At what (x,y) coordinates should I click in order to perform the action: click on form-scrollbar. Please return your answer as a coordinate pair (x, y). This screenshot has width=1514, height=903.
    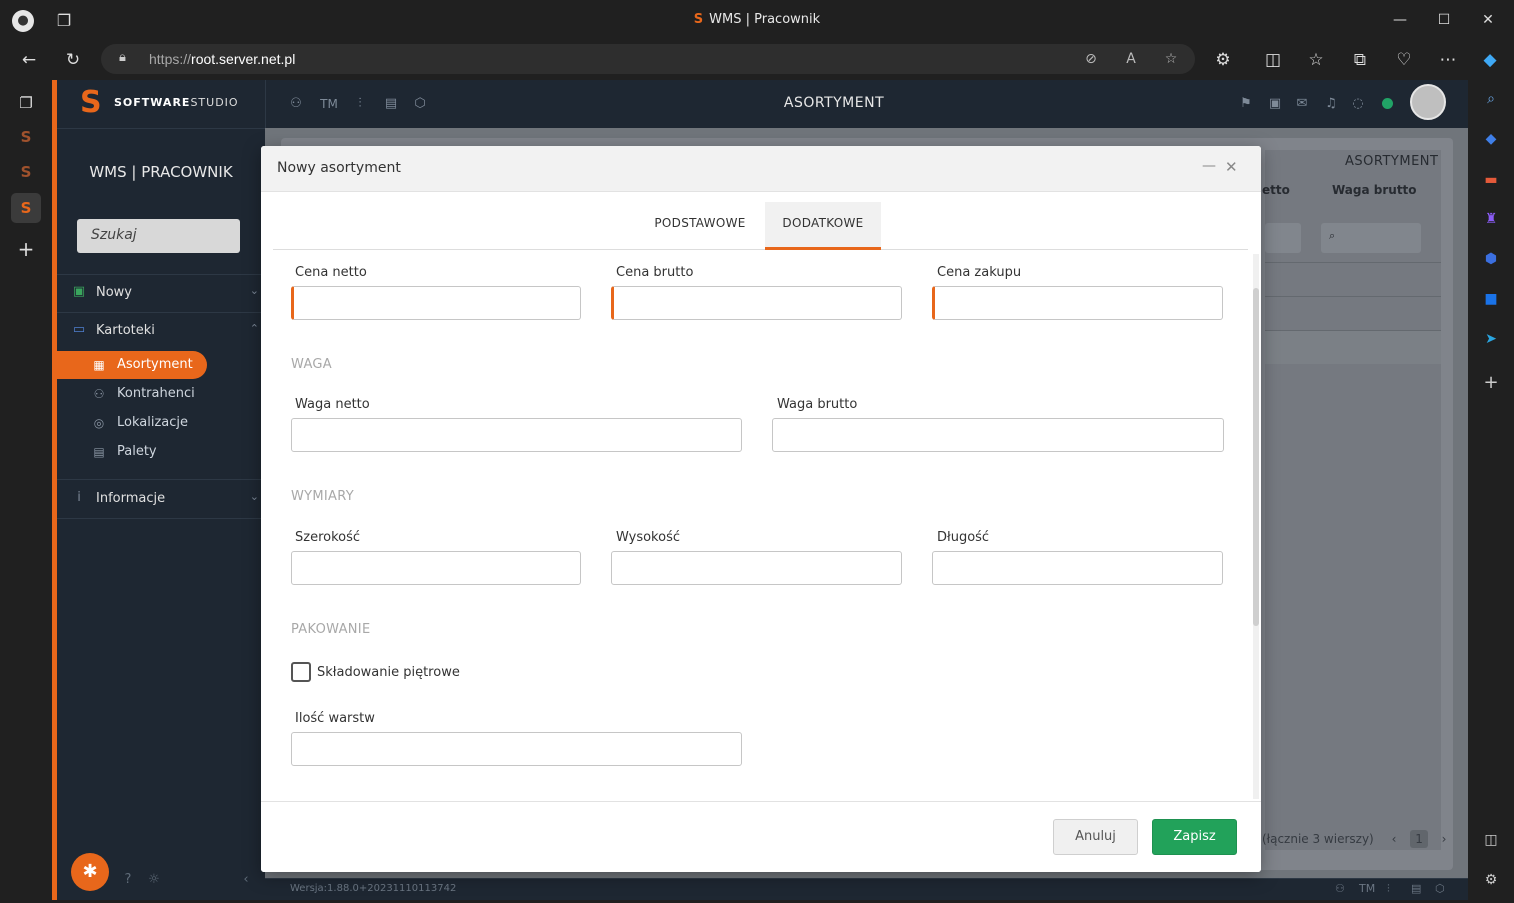
    Looking at the image, I should click on (1256, 526).